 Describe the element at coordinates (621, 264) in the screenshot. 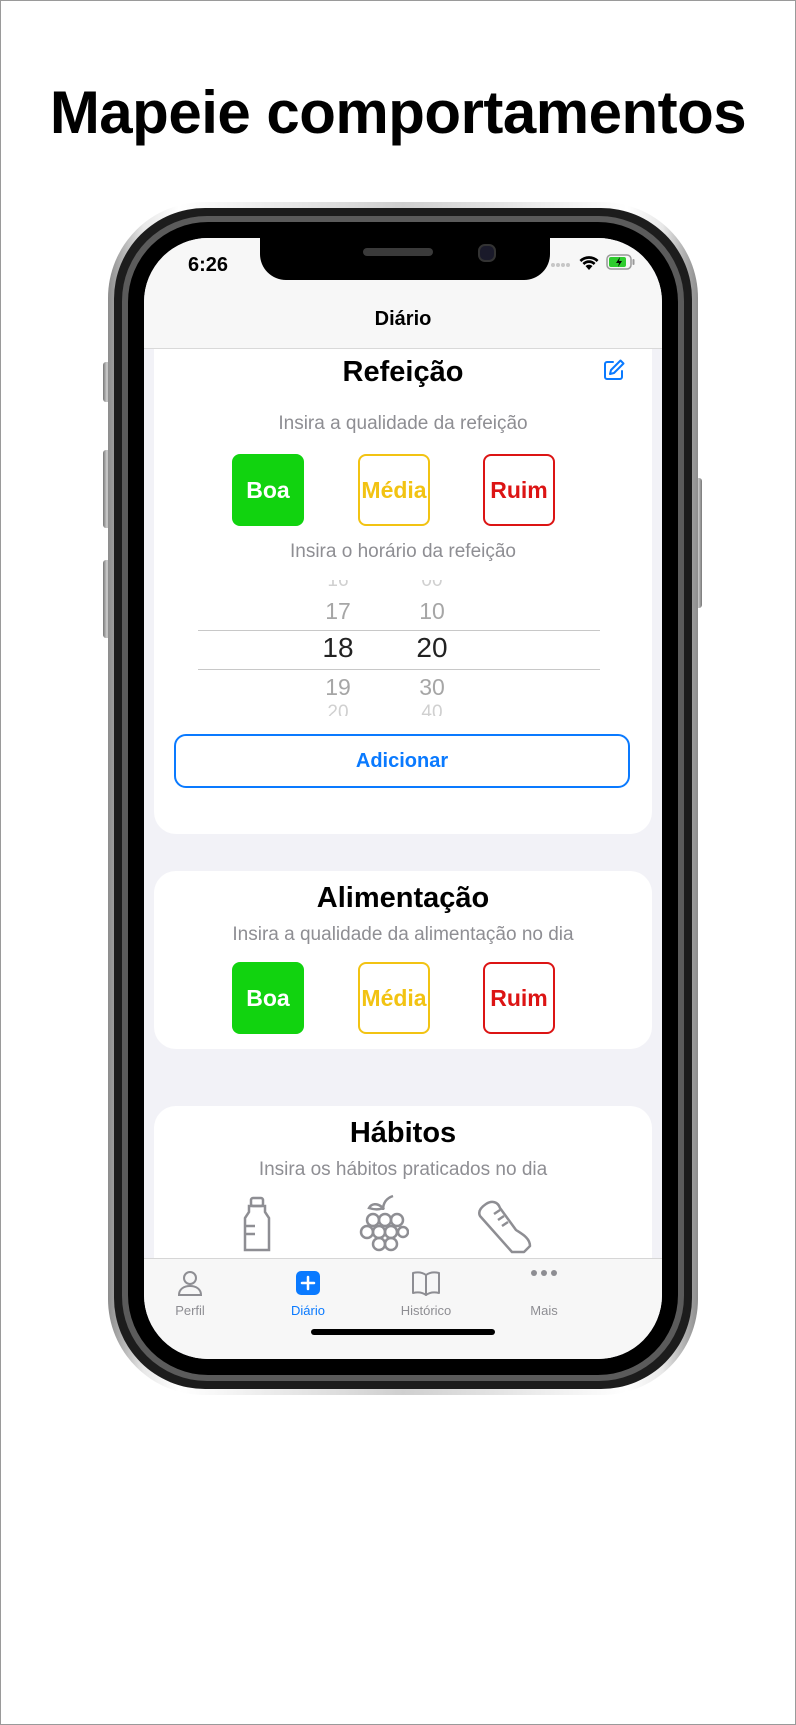

I see `battery-icon` at that location.